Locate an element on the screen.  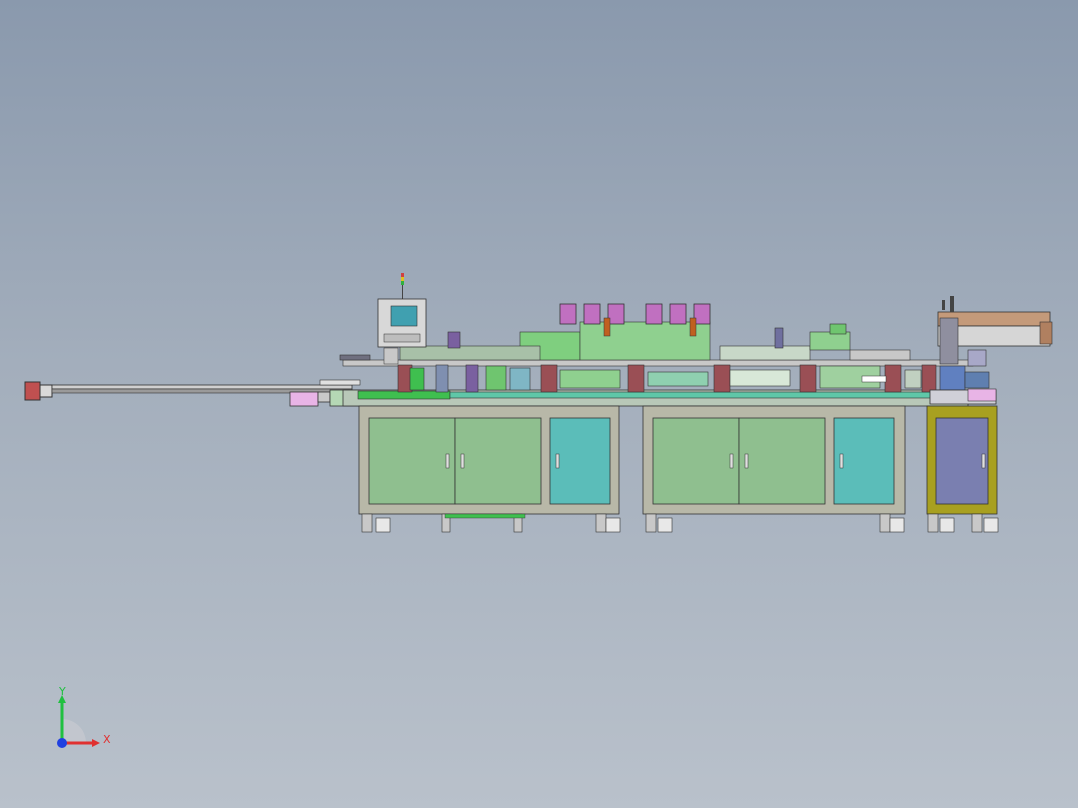
cabinet-right is located at coordinates (962, 460).